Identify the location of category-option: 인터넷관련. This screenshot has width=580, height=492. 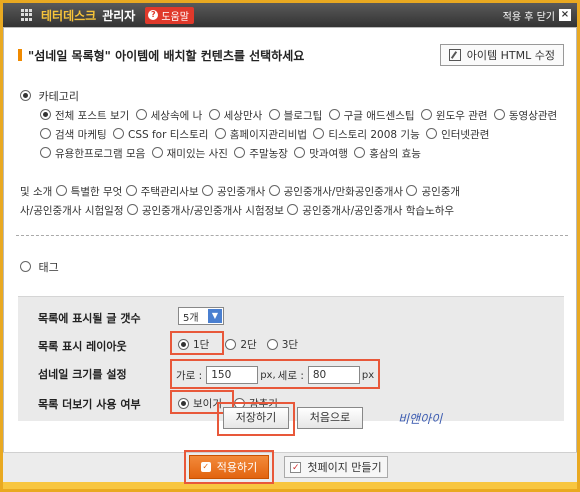
(458, 134).